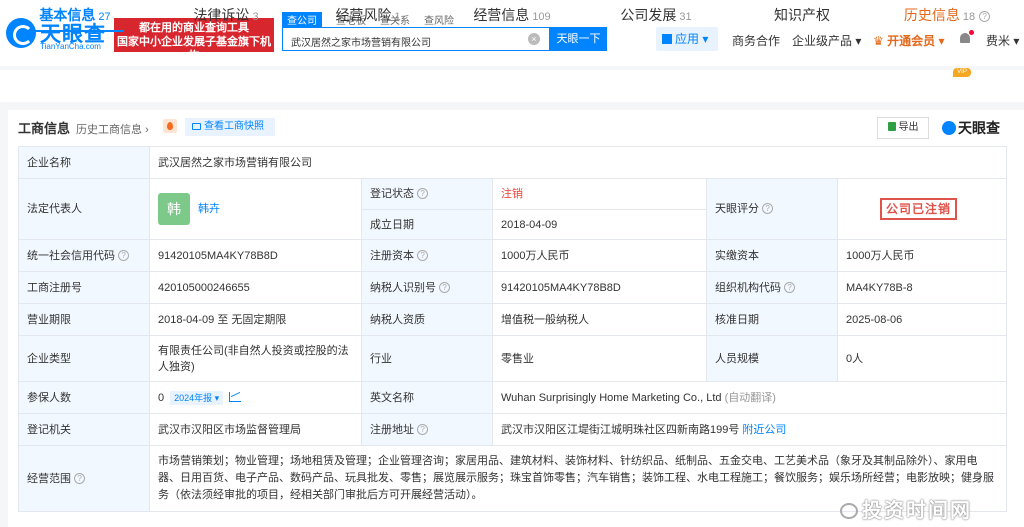 The image size is (1024, 527). I want to click on excel-icon, so click(891, 126).